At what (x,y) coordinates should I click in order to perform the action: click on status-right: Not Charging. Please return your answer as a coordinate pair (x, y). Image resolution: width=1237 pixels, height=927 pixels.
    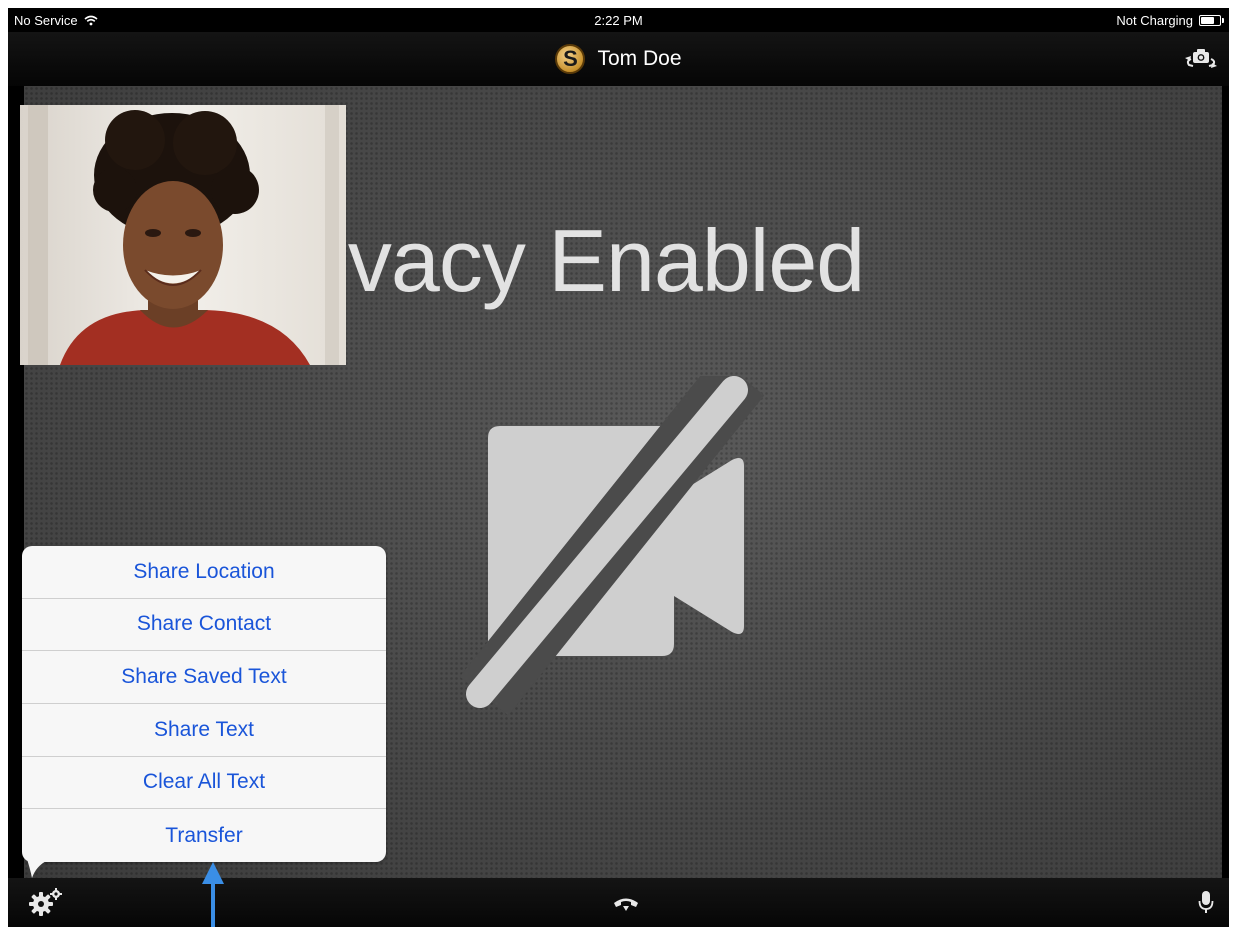
    Looking at the image, I should click on (1170, 20).